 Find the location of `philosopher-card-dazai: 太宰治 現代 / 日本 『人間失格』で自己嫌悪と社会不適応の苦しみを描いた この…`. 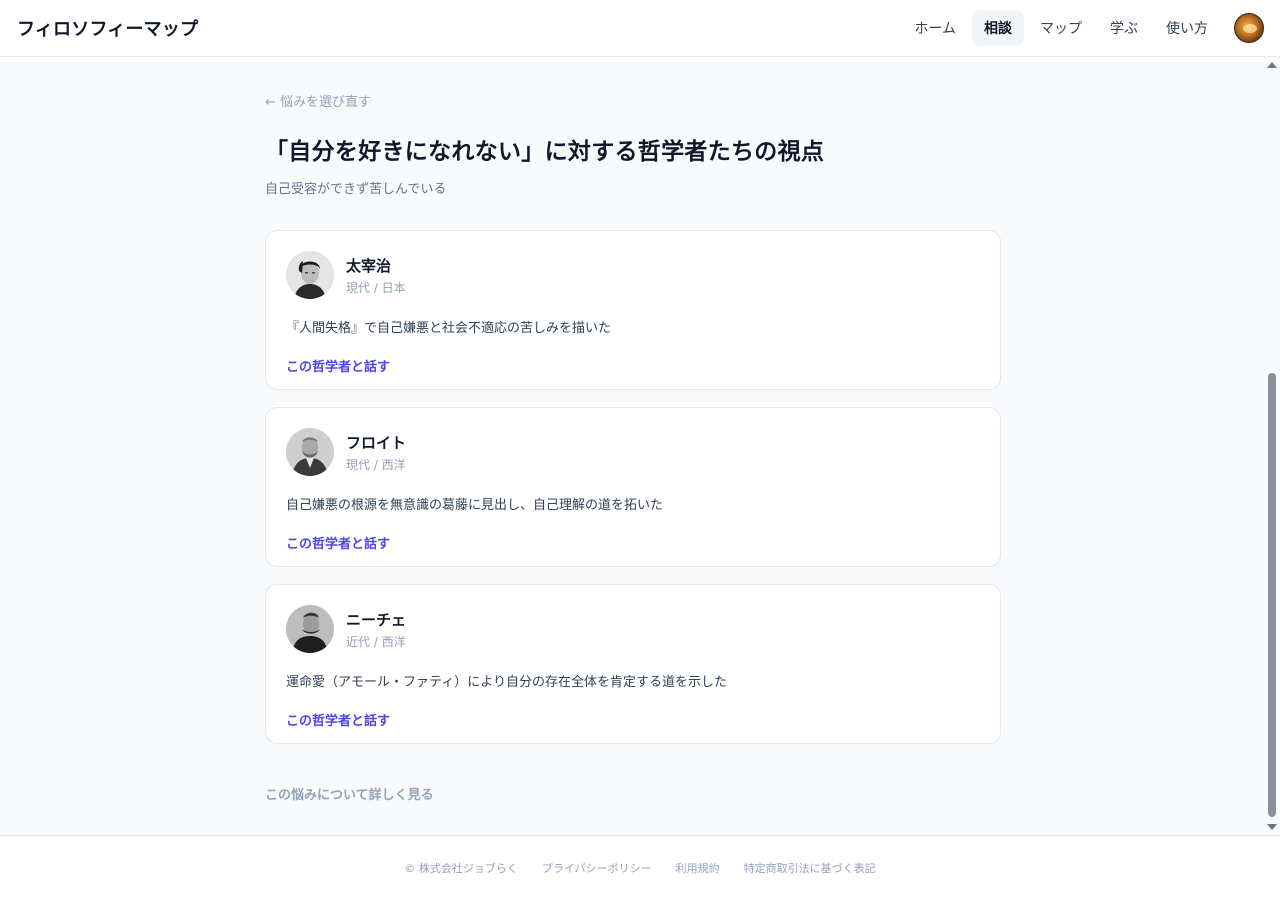

philosopher-card-dazai: 太宰治 現代 / 日本 『人間失格』で自己嫌悪と社会不適応の苦しみを描いた この… is located at coordinates (633, 310).